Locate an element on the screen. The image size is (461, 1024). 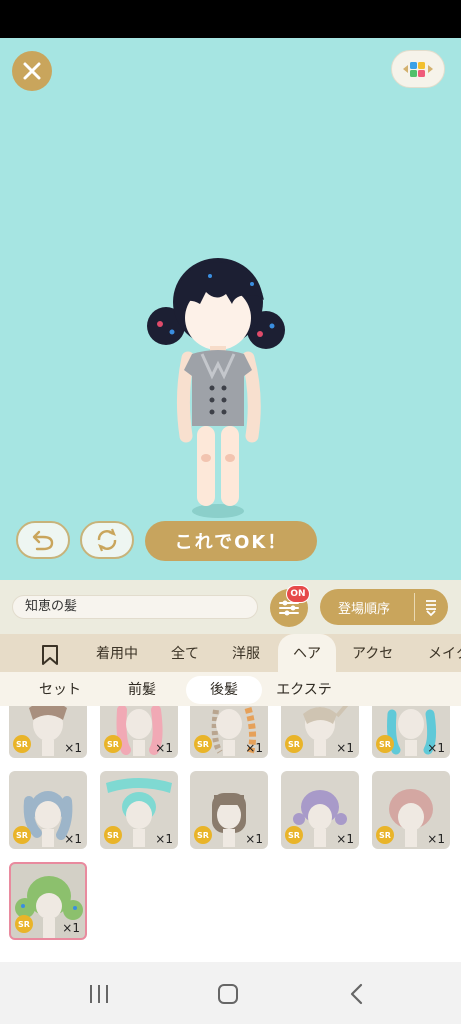
close-button is located at coordinates (32, 71).